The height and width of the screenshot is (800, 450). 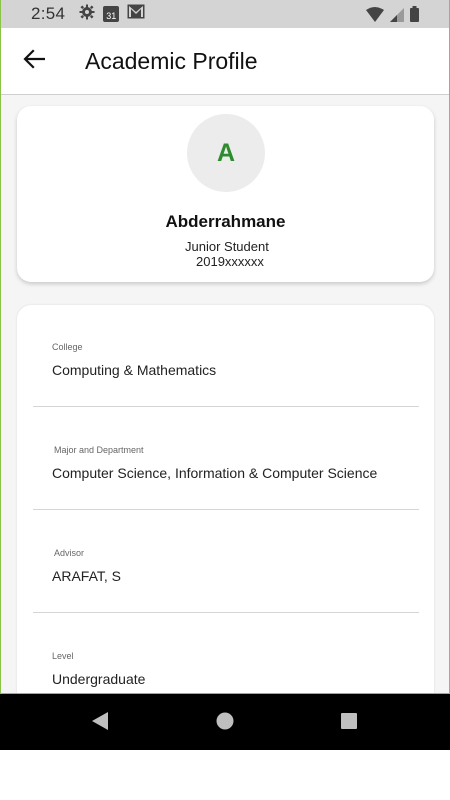 I want to click on advisor-value: ARAFAT, S, so click(x=86, y=576).